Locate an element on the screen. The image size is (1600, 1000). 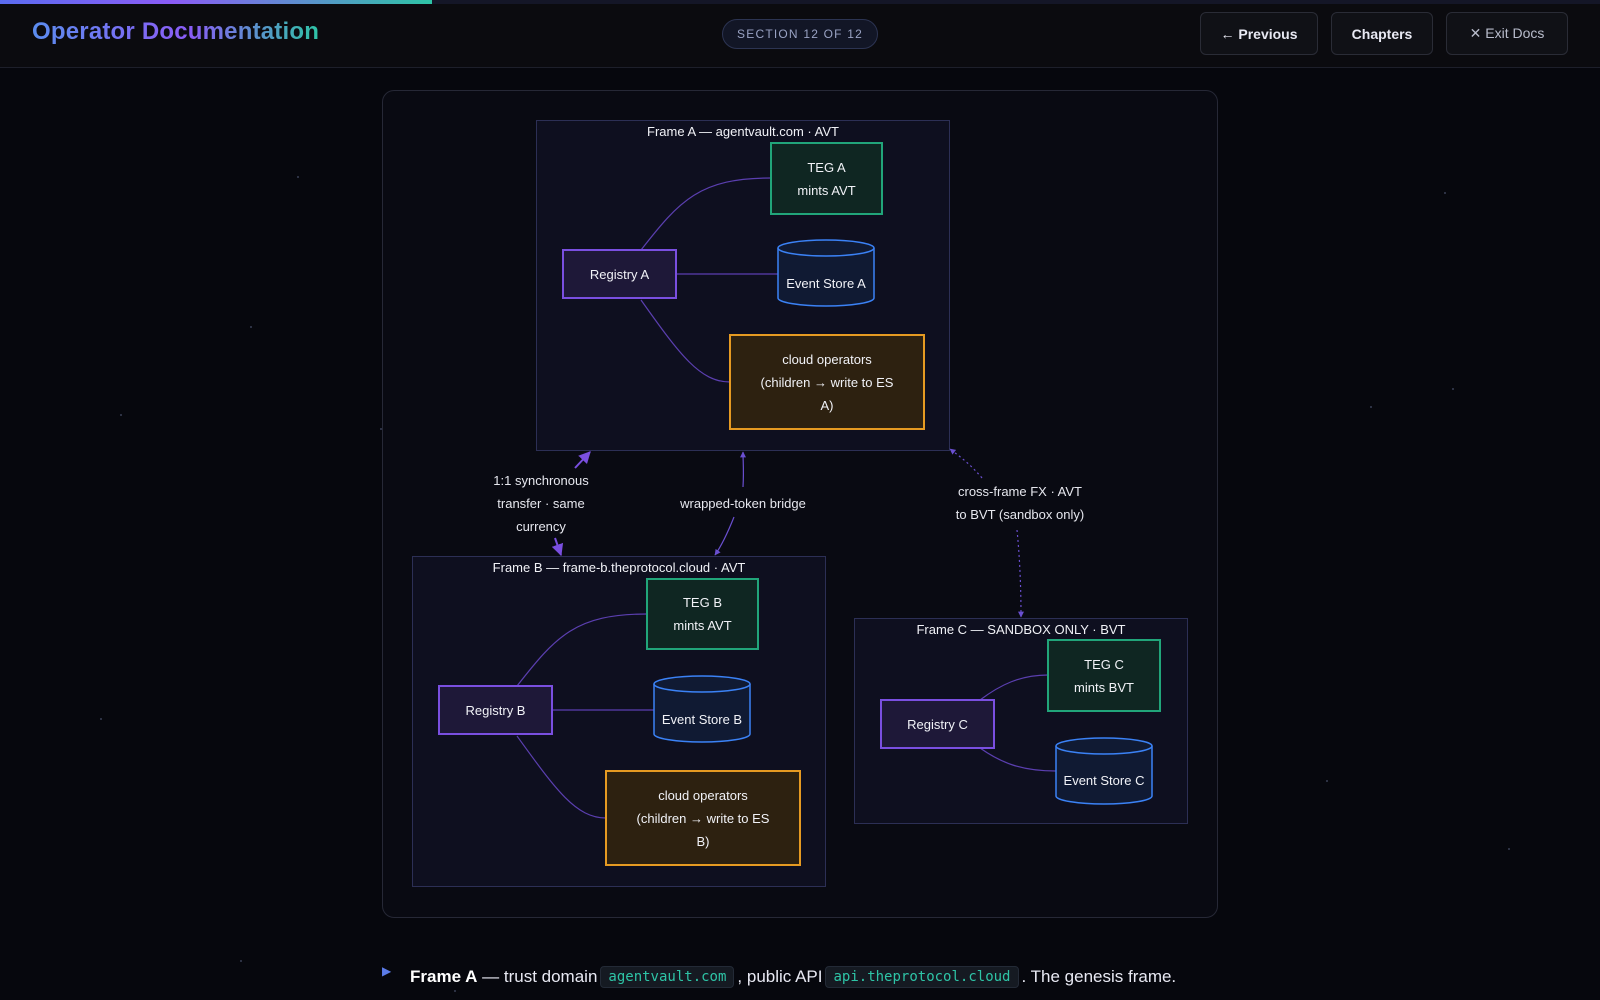
brand-title: Operator Documentation is located at coordinates (176, 31).